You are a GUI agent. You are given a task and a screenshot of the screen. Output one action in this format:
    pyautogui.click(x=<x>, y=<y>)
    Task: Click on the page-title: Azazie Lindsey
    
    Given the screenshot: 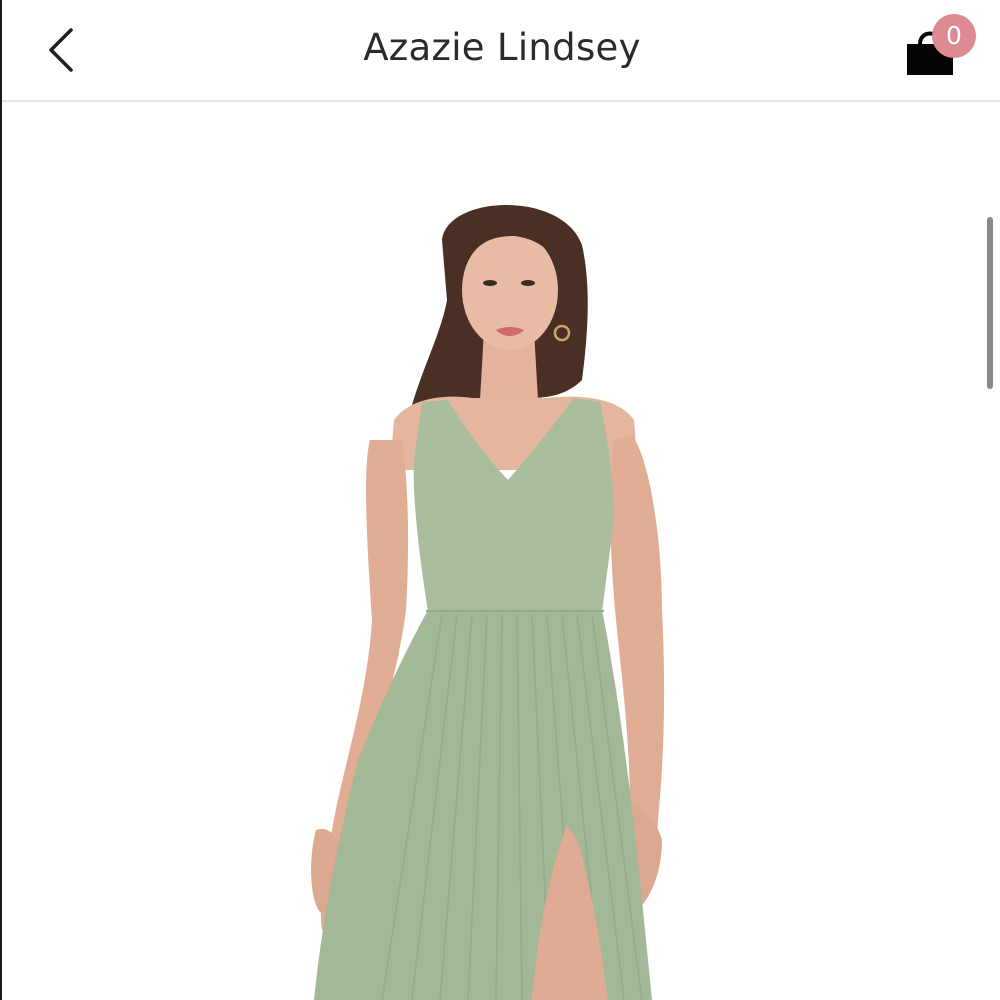 What is the action you would take?
    pyautogui.click(x=502, y=47)
    